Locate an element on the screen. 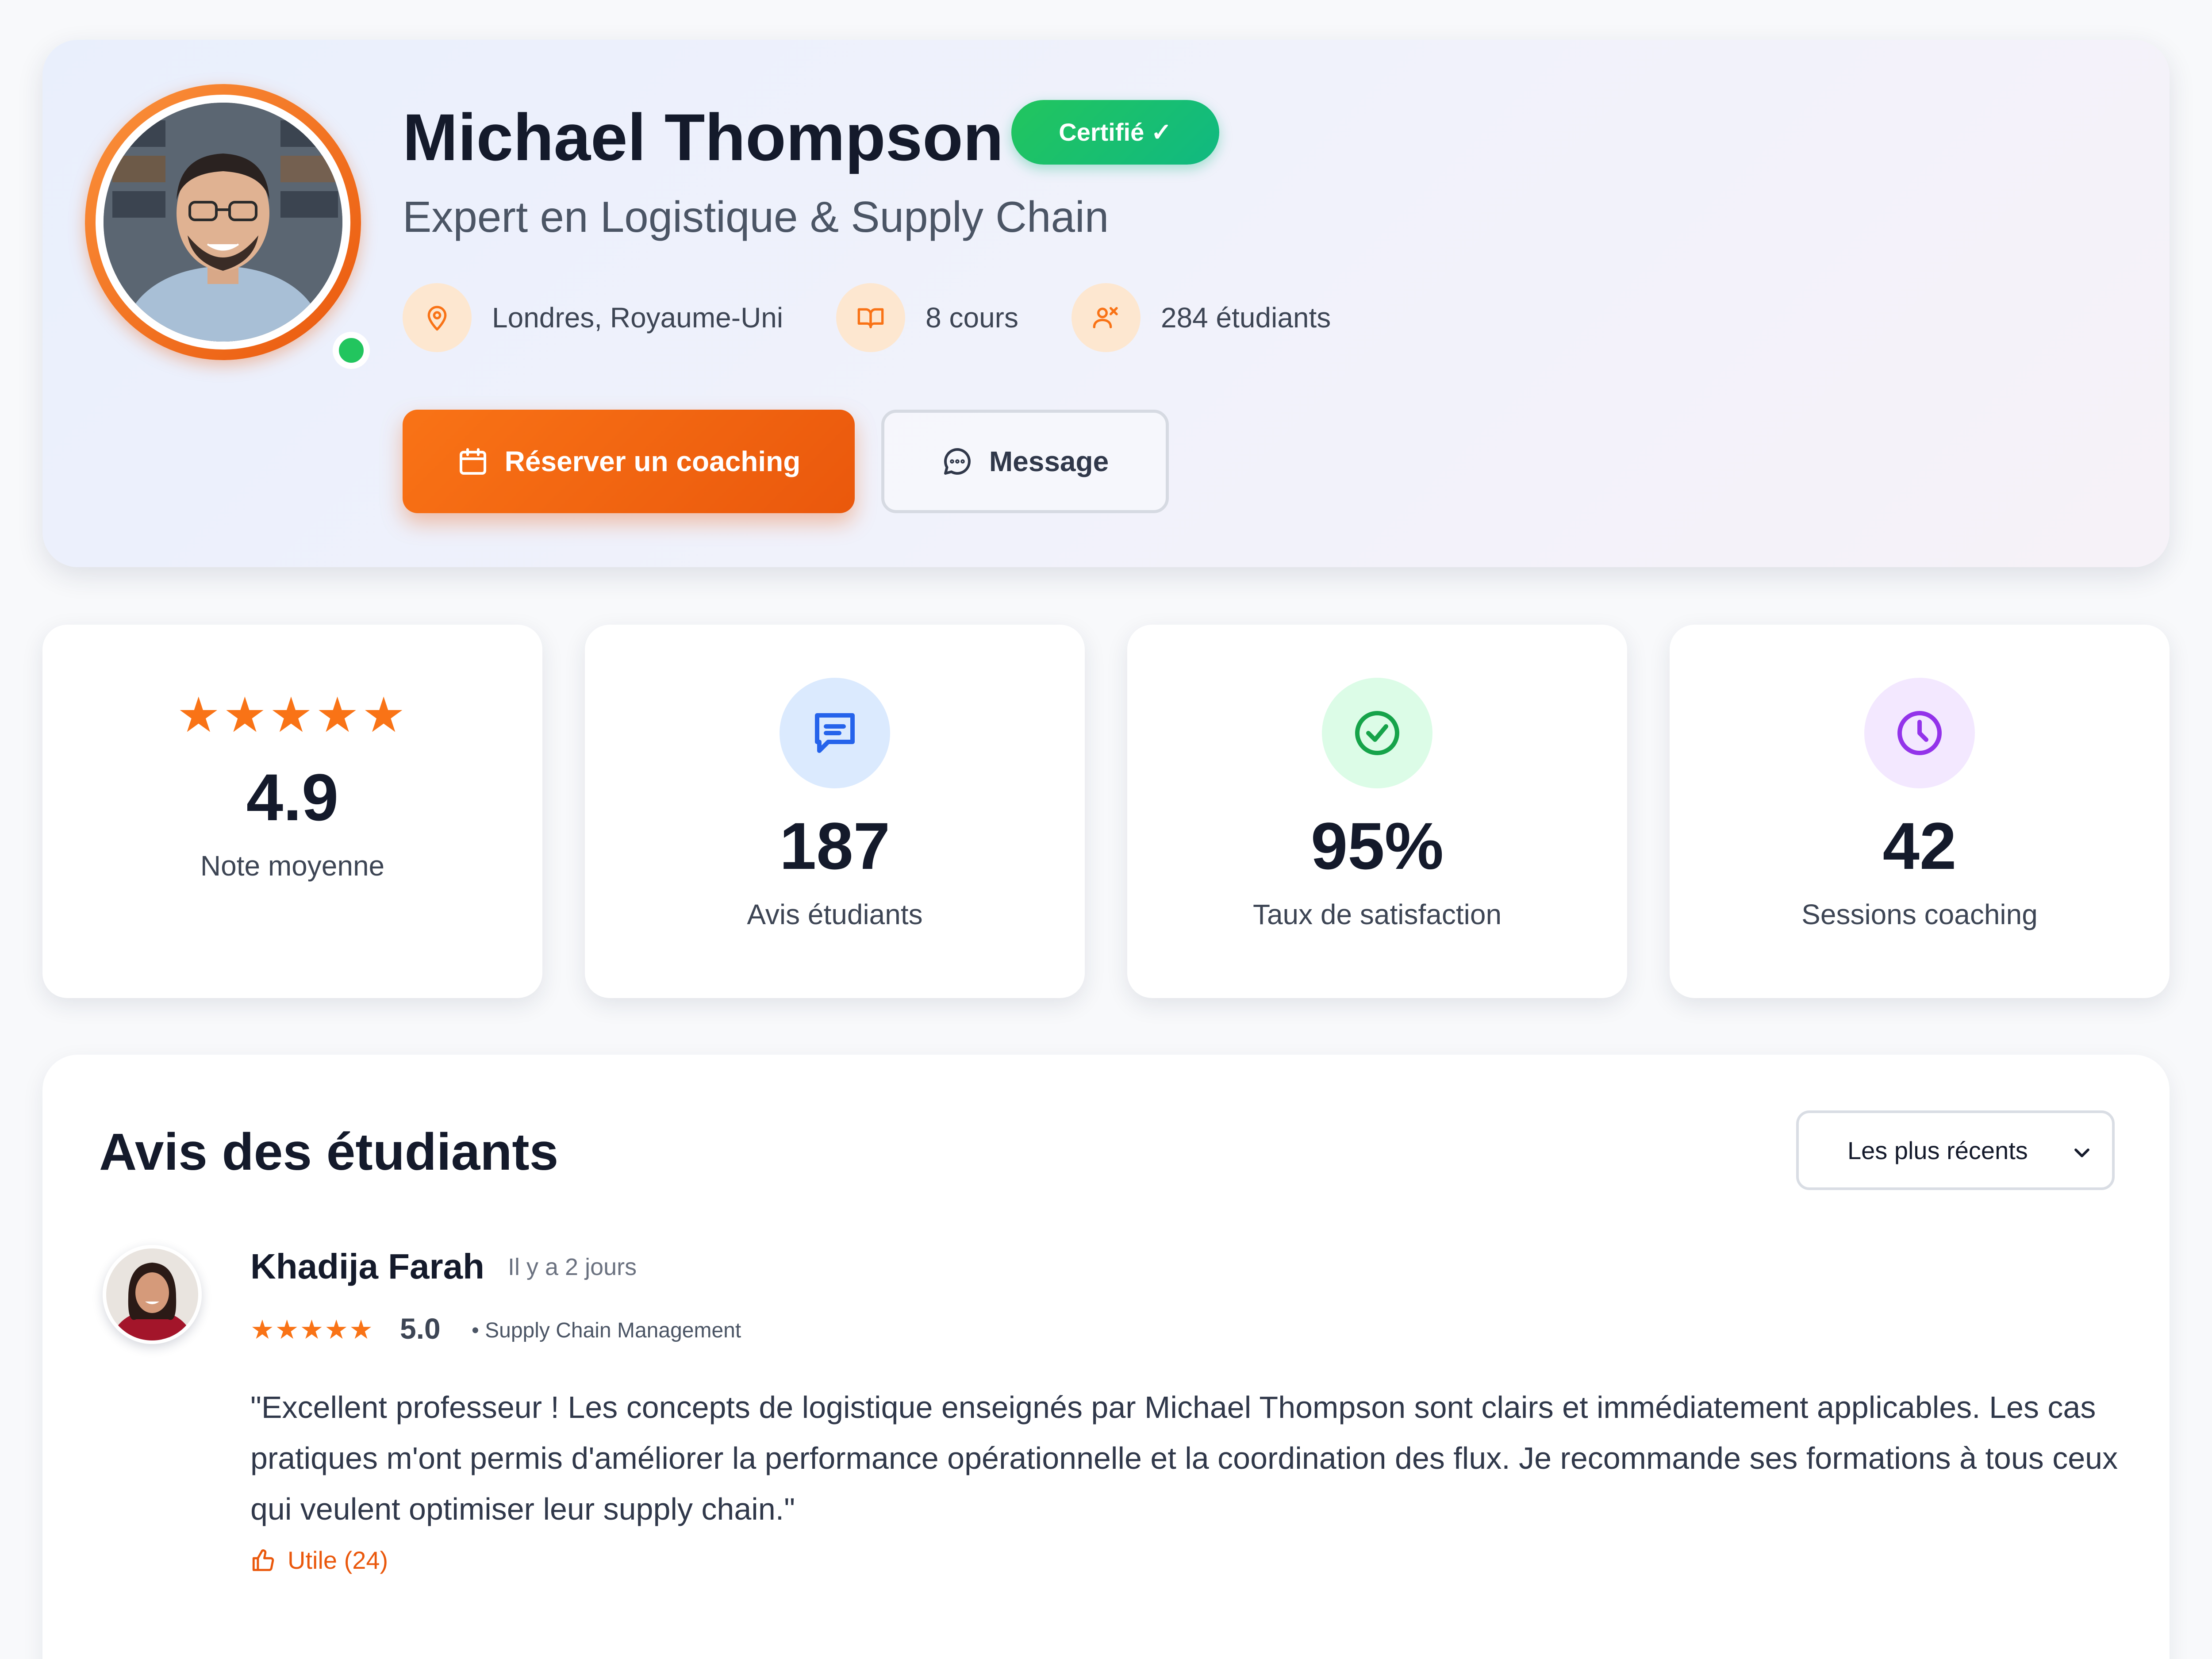 The image size is (2212, 1659). message-bubble-icon is located at coordinates (957, 461).